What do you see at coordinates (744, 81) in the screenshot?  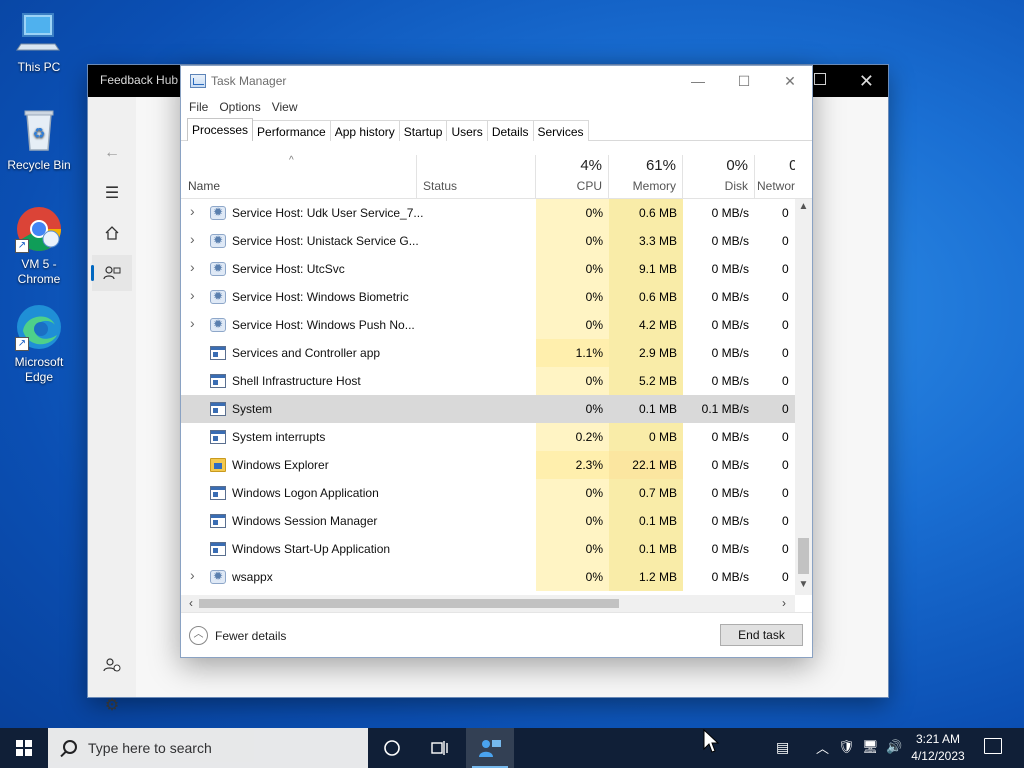 I see `maximize-icon: ☐` at bounding box center [744, 81].